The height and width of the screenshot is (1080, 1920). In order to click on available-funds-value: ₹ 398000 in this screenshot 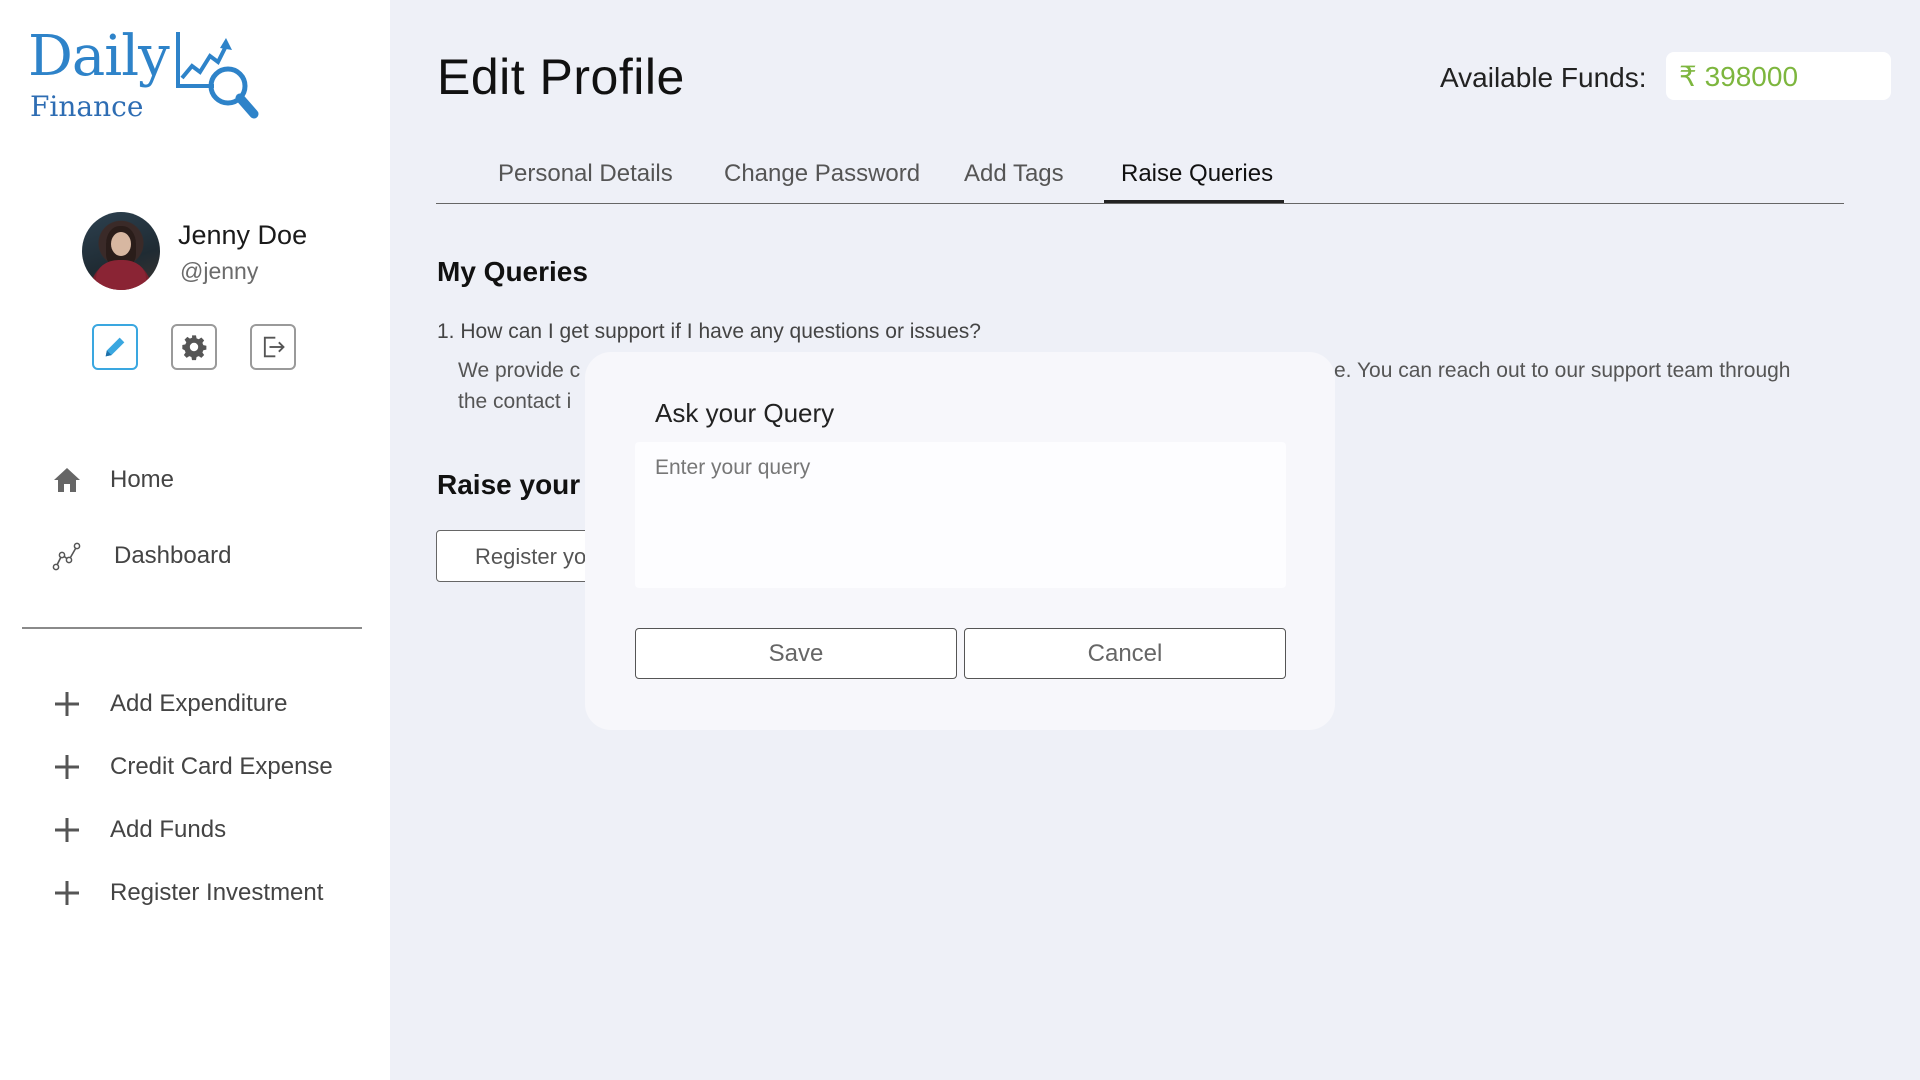, I will do `click(1778, 76)`.